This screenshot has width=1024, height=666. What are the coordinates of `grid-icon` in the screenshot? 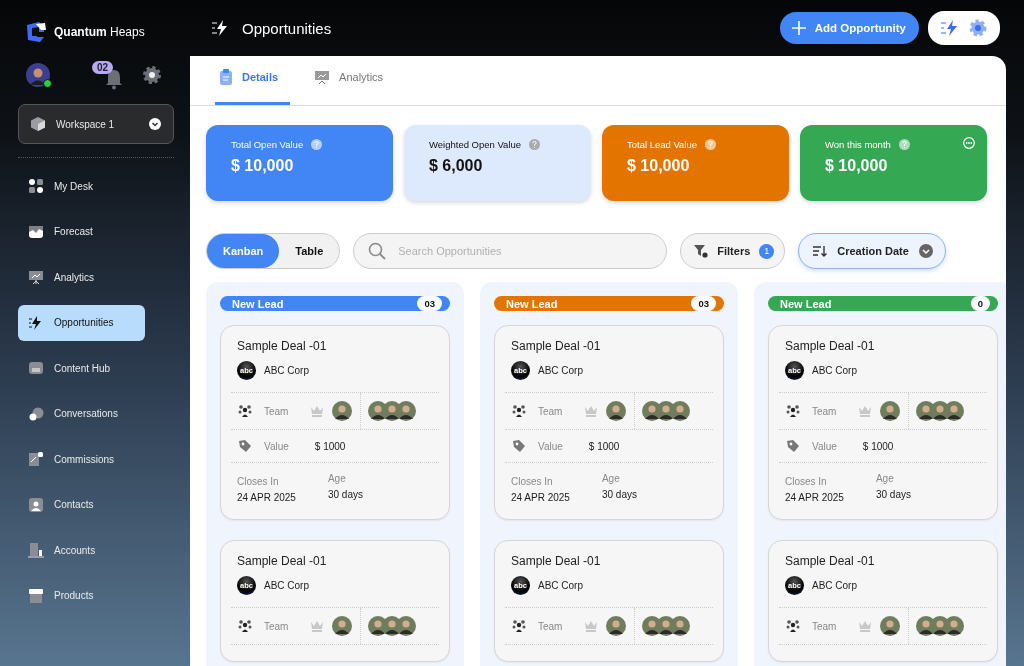 It's located at (36, 186).